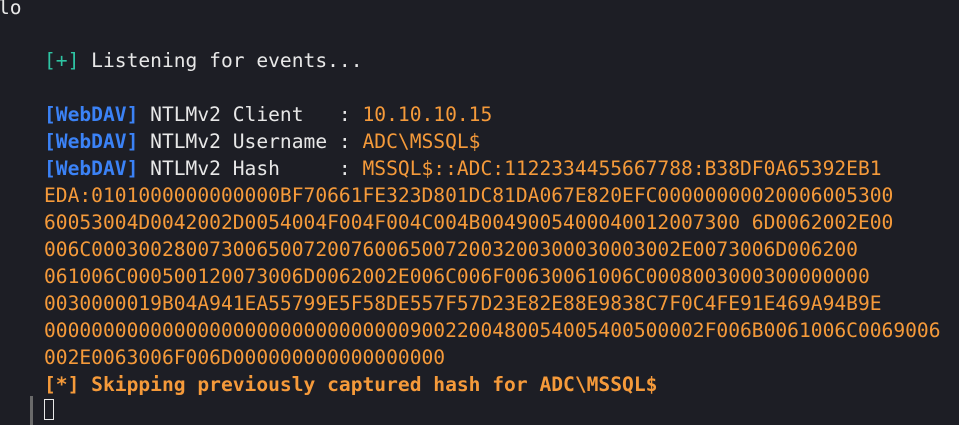  I want to click on client-line: [WebDAV] NTLMv2 Client : 10.10.10.15, so click(268, 115).